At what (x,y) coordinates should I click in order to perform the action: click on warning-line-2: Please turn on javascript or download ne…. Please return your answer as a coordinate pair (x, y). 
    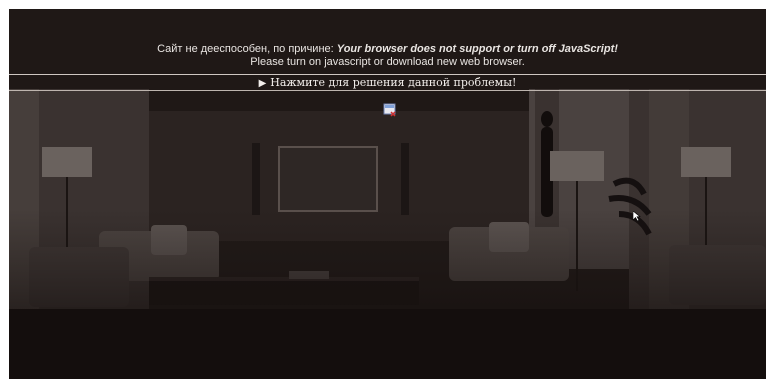
    Looking at the image, I should click on (387, 62).